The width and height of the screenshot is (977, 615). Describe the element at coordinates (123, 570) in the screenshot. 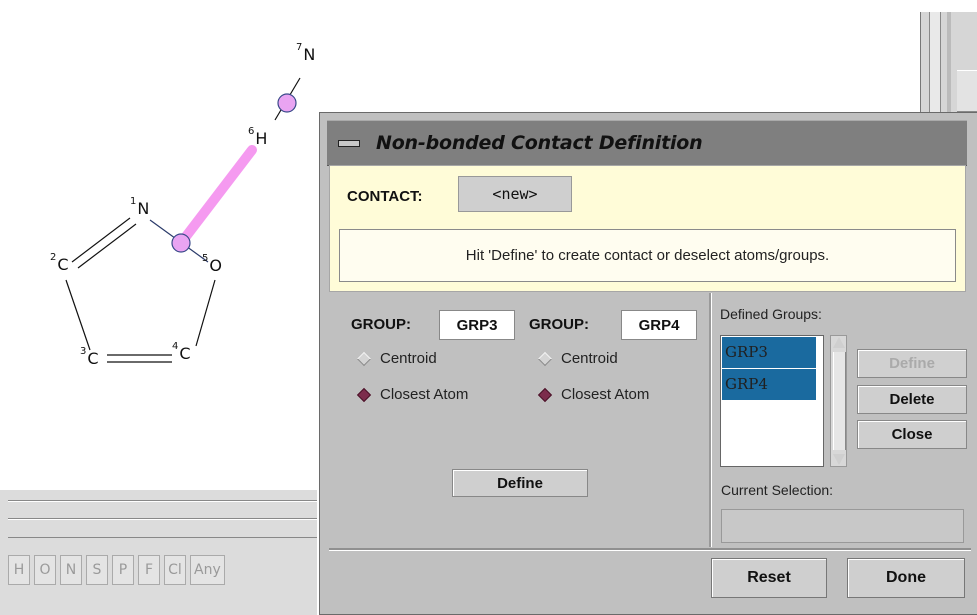

I see `atom-button-p: P` at that location.